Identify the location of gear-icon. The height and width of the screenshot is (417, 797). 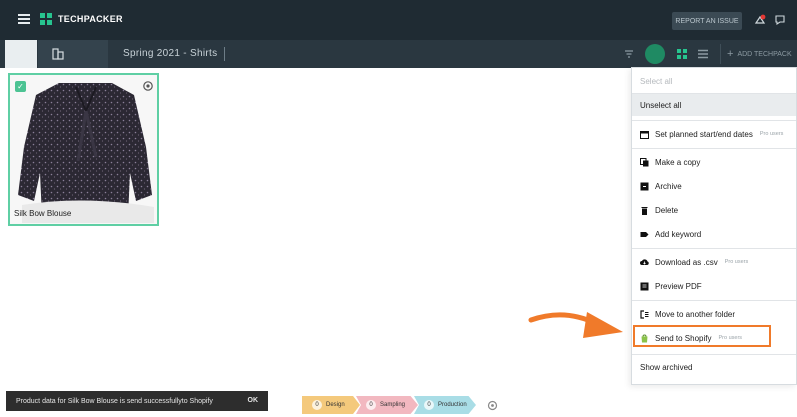
(148, 86).